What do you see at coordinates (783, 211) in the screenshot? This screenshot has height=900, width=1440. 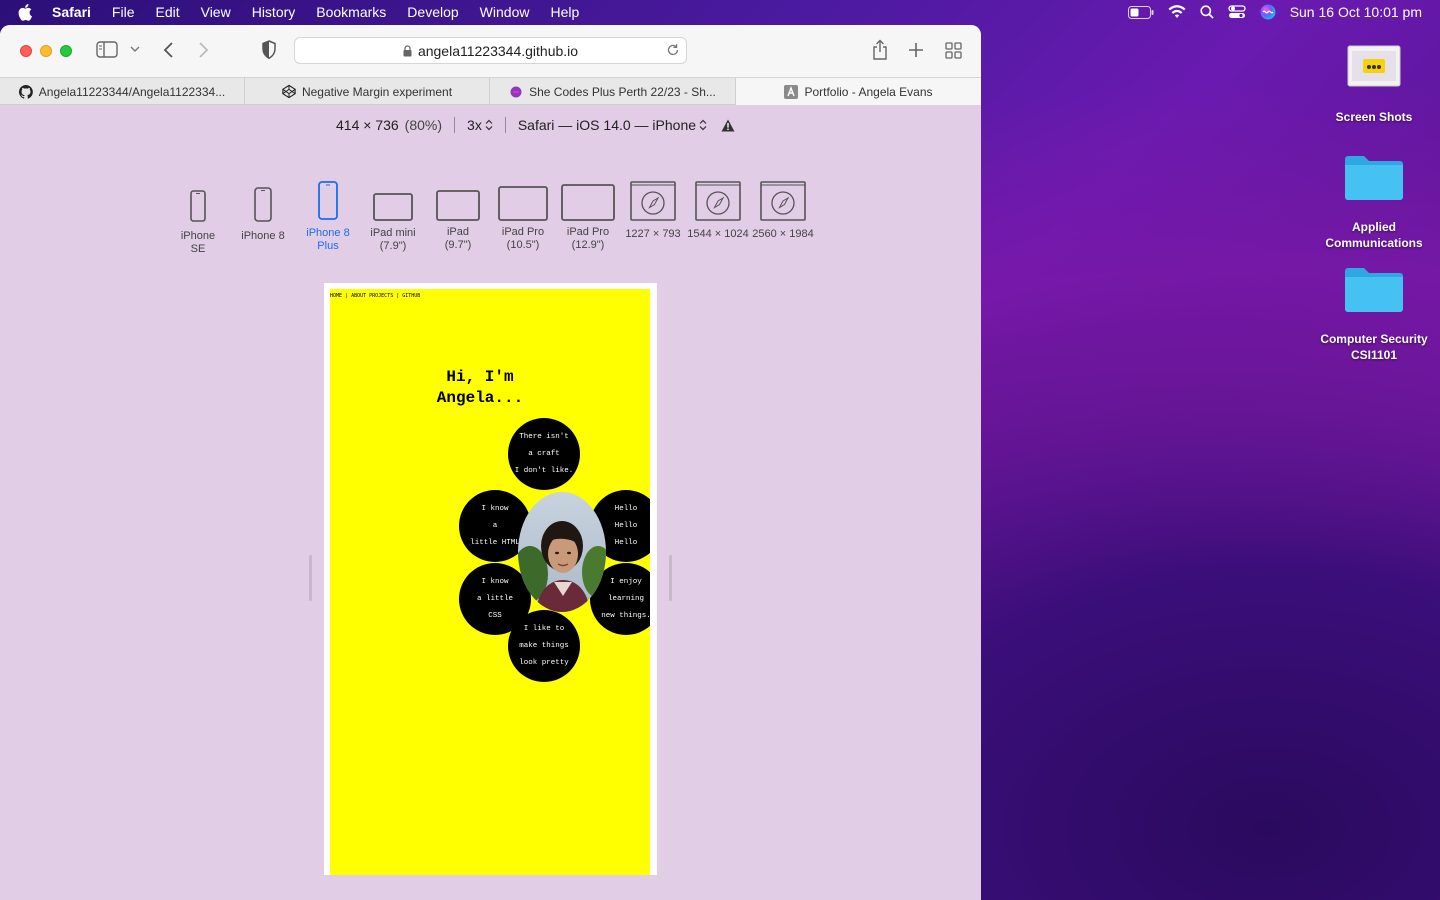 I see `device-2560x1984: 2560 × 1984` at bounding box center [783, 211].